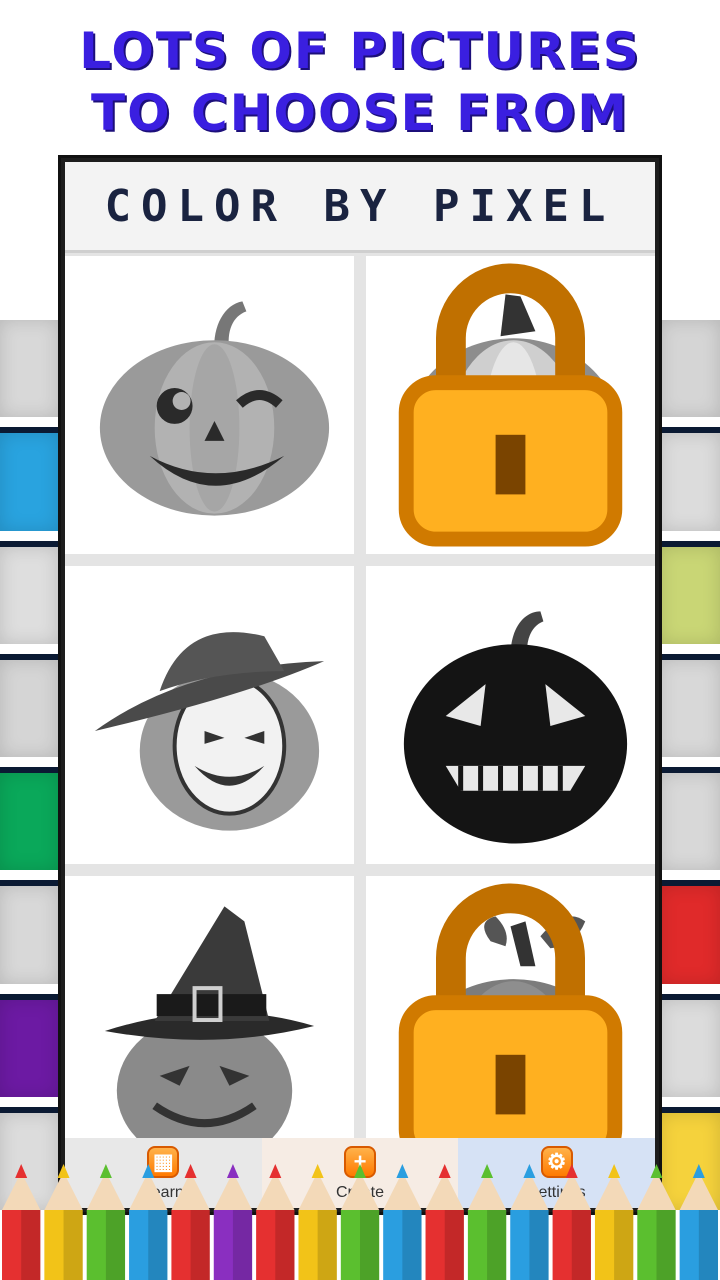  I want to click on winking-pumpkin-image, so click(214, 408).